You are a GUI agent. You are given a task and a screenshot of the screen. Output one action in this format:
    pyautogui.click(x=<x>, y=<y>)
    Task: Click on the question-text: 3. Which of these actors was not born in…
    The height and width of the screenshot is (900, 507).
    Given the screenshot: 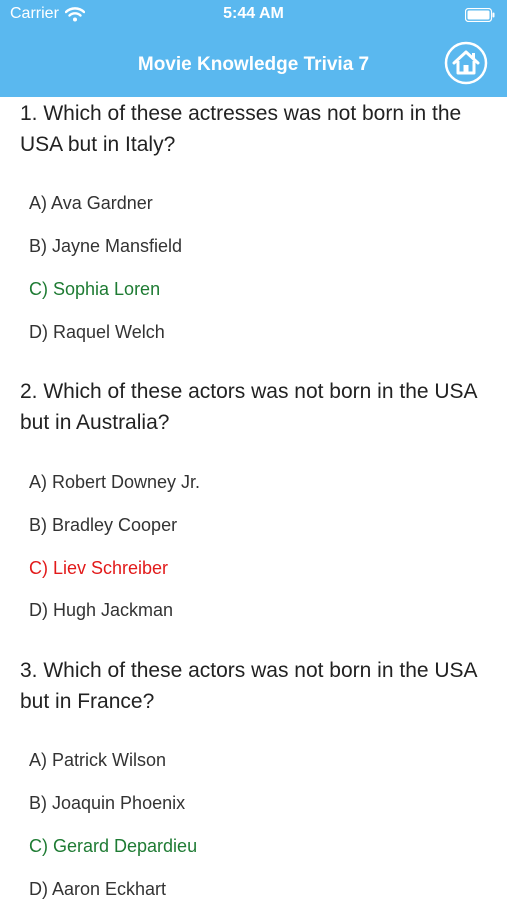 What is the action you would take?
    pyautogui.click(x=248, y=686)
    